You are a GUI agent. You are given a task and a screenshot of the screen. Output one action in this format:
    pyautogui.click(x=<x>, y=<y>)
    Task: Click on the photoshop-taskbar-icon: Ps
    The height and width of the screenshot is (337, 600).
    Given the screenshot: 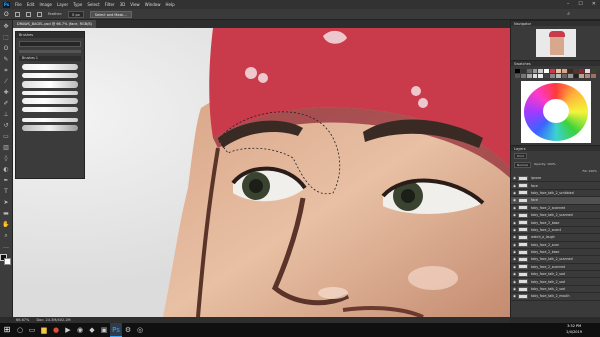 What is the action you would take?
    pyautogui.click(x=116, y=330)
    